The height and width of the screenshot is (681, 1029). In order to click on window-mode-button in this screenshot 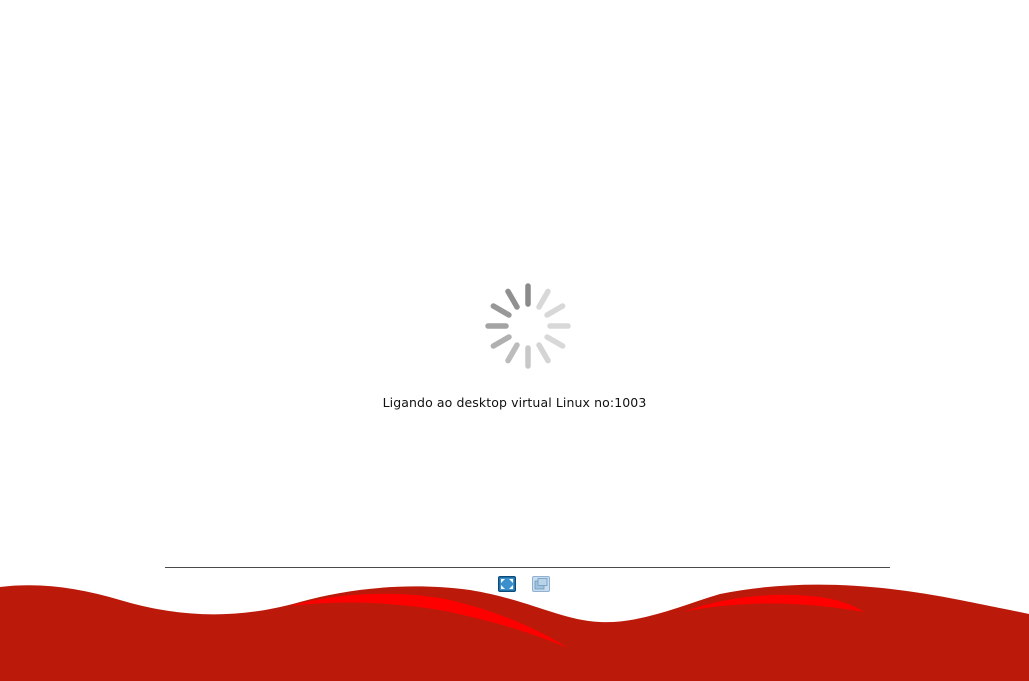, I will do `click(541, 584)`.